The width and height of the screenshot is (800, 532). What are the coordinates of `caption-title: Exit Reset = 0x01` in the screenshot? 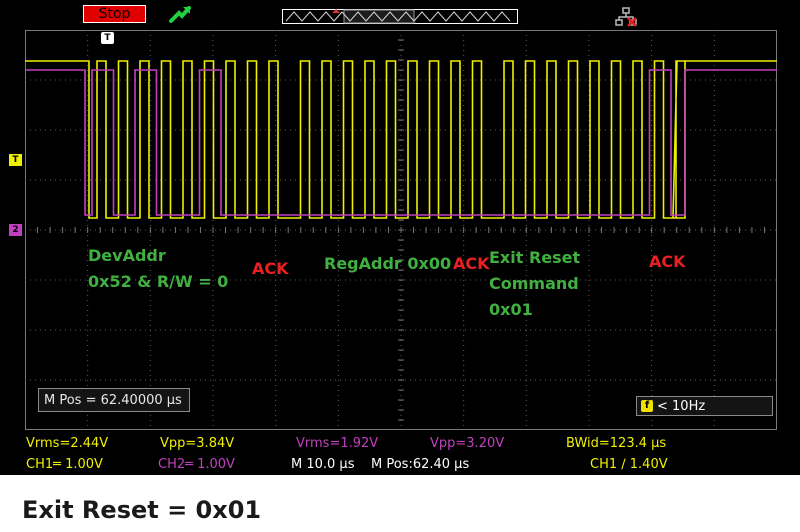 It's located at (142, 510).